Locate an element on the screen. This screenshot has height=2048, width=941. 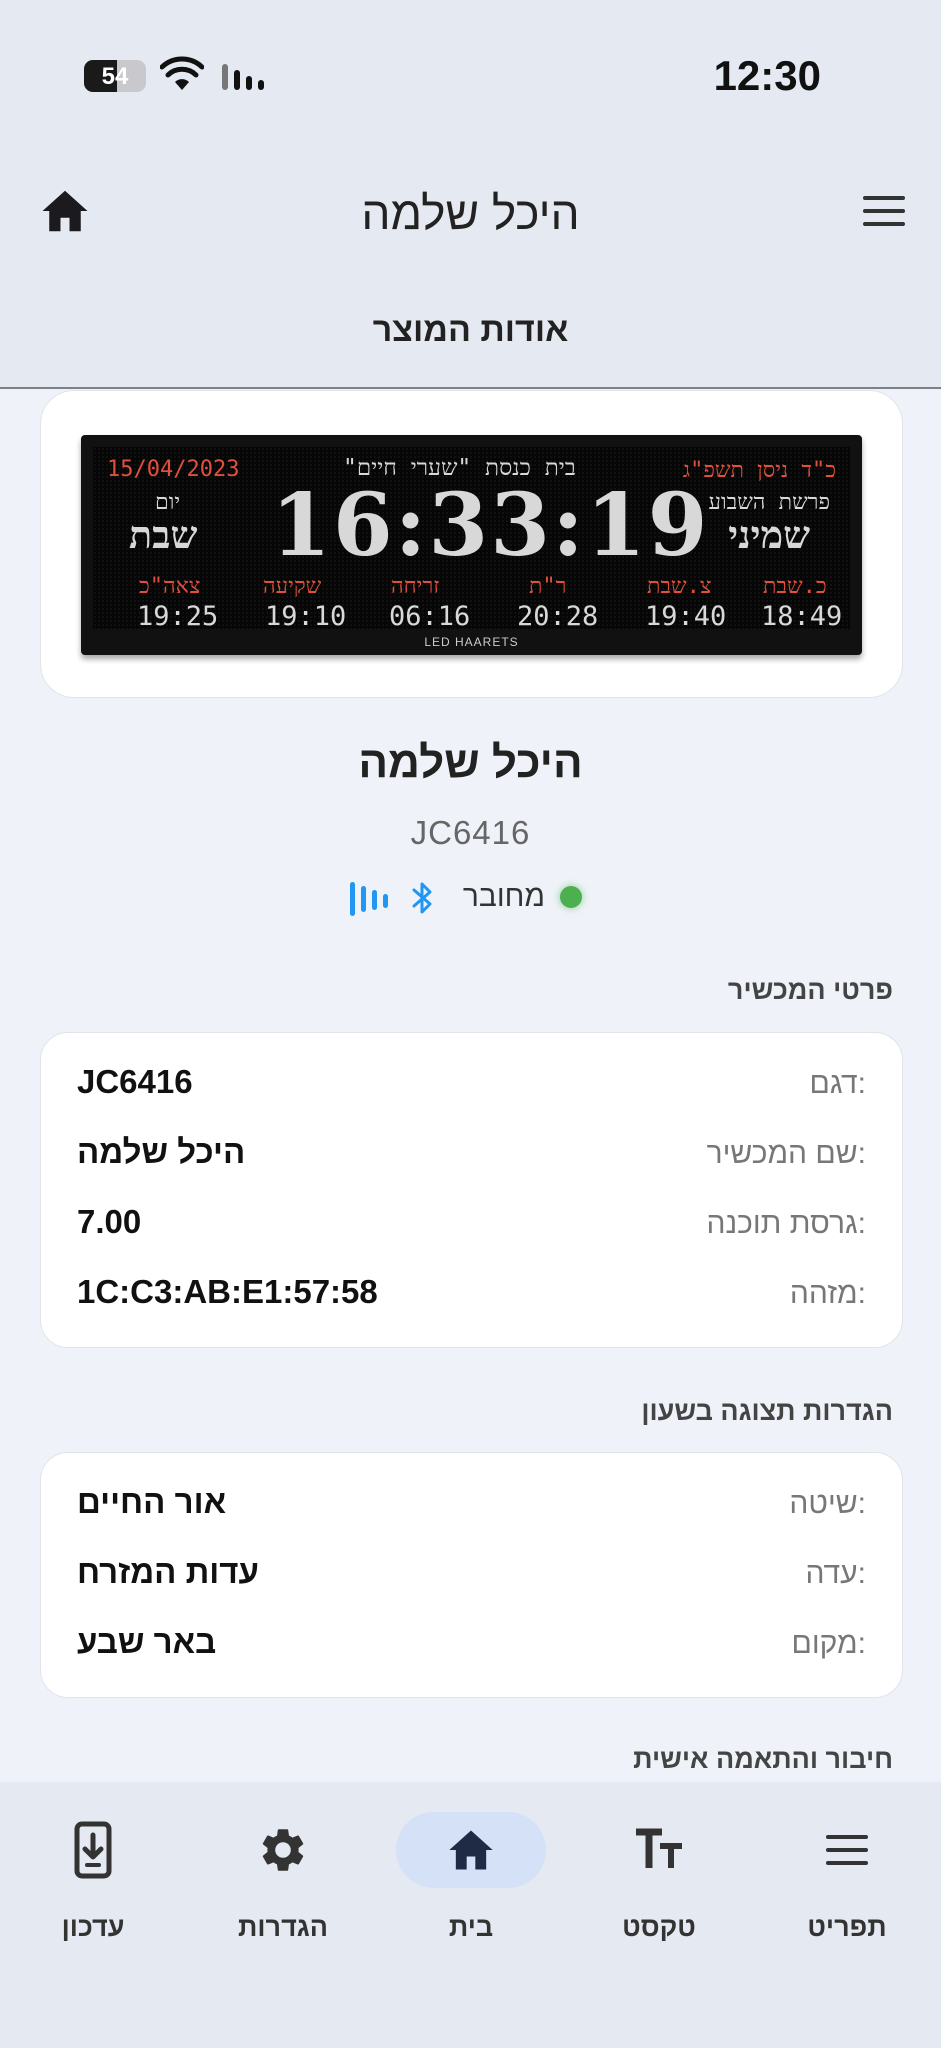
battery-icon: 54 is located at coordinates (115, 76).